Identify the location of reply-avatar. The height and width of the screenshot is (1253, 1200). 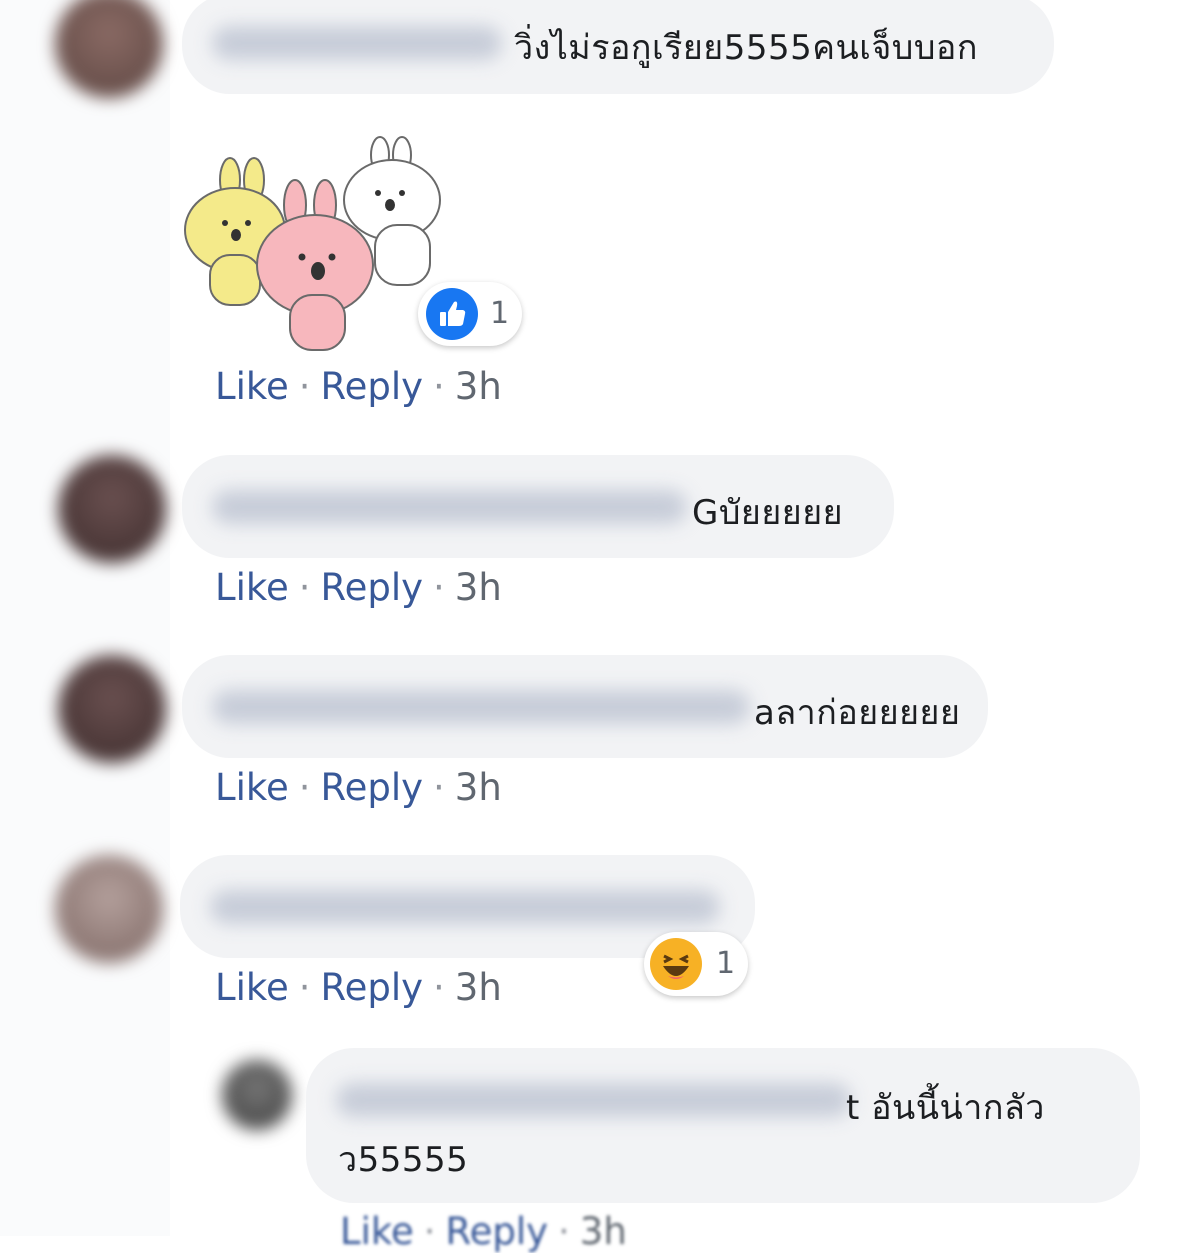
(257, 1095).